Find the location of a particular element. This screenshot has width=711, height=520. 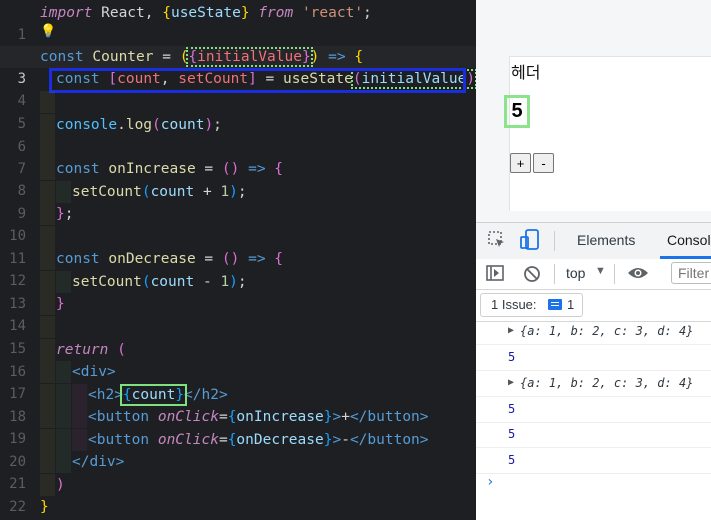

code-line-16: 16 return ( is located at coordinates (238, 359).